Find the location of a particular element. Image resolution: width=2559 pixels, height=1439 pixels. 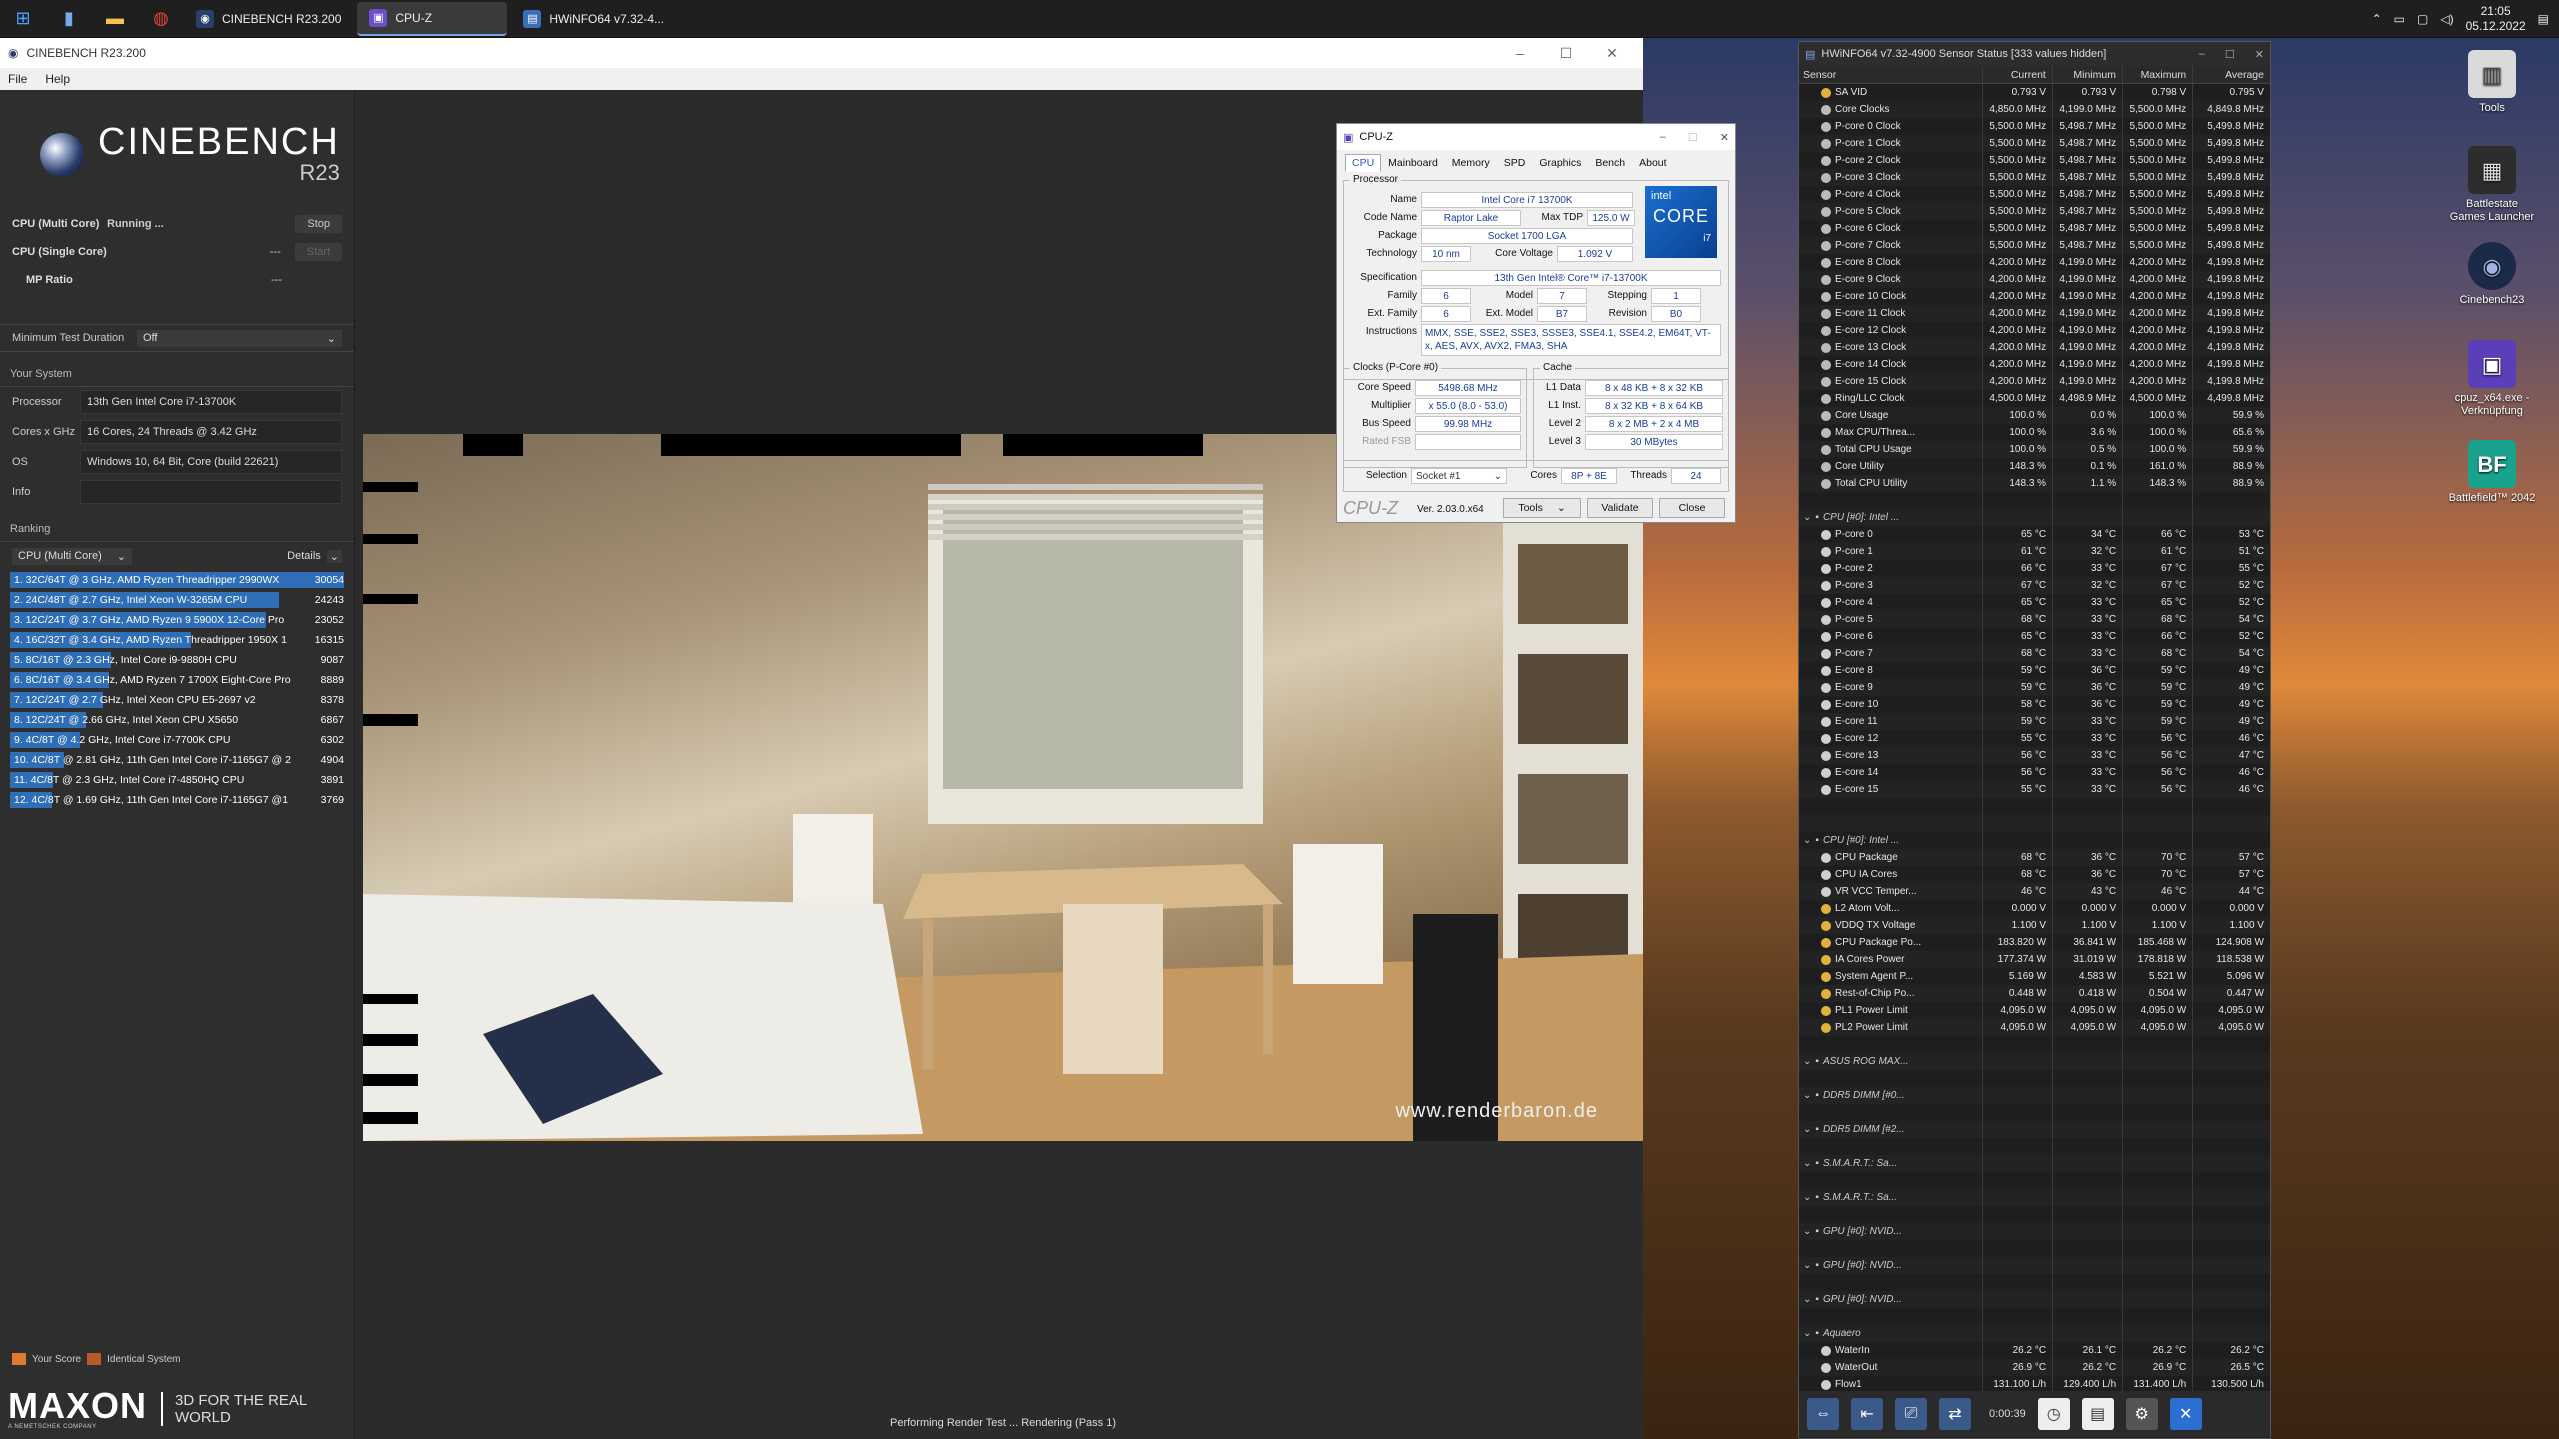

remote-icon: ⇄ is located at coordinates (1955, 1414).